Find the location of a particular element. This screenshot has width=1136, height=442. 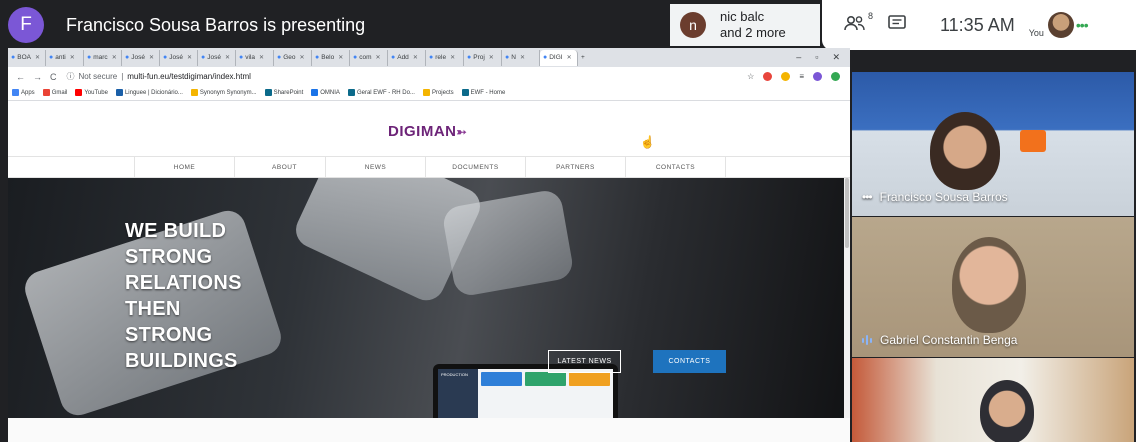

below-hero-area is located at coordinates (429, 430).